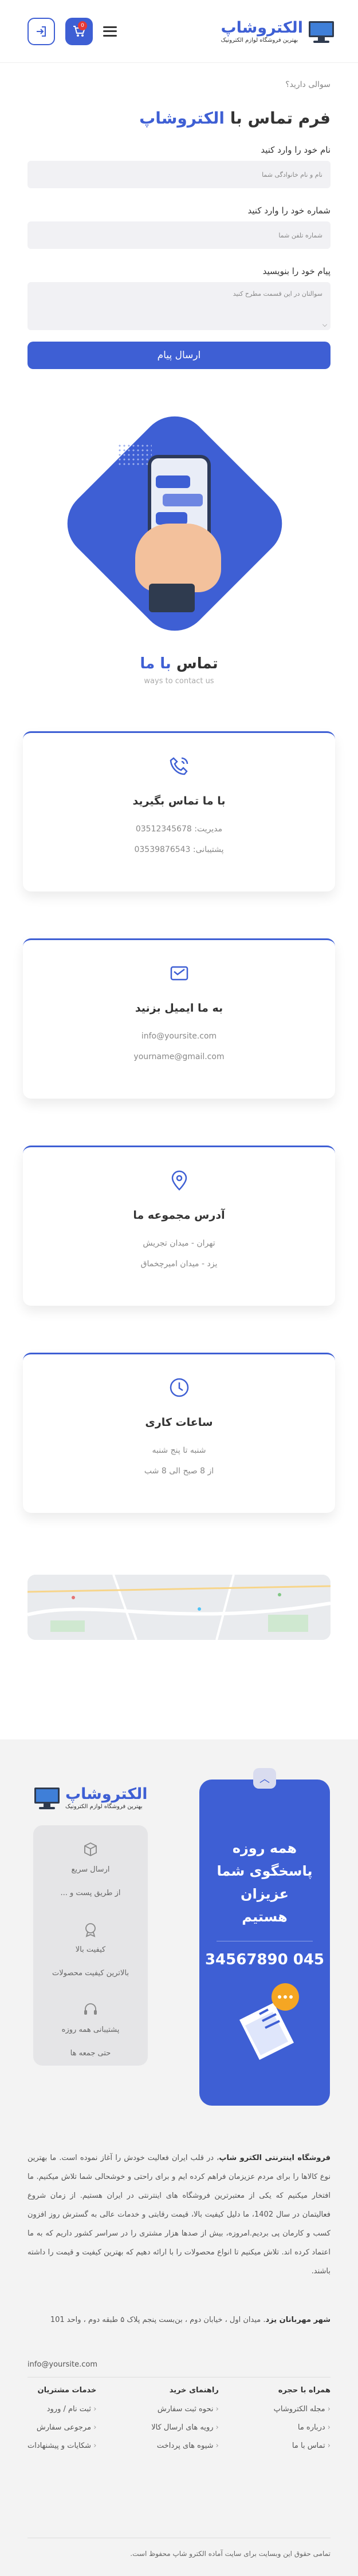  I want to click on feature-desc: بالاترین کیفیت محصولات, so click(90, 1973).